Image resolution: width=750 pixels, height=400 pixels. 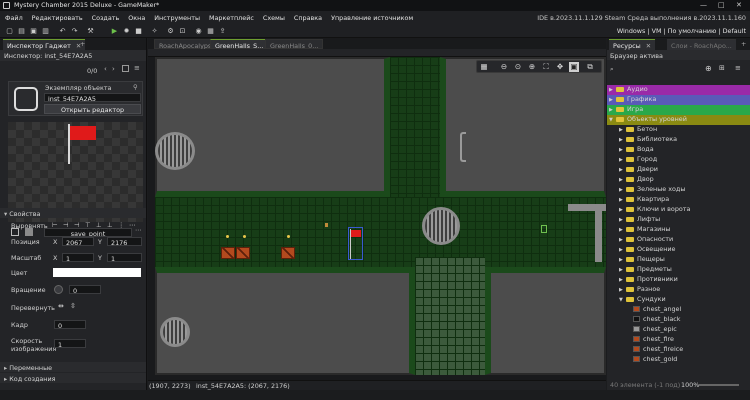 What do you see at coordinates (678, 90) in the screenshot?
I see `group-audio: ▶ Аудио` at bounding box center [678, 90].